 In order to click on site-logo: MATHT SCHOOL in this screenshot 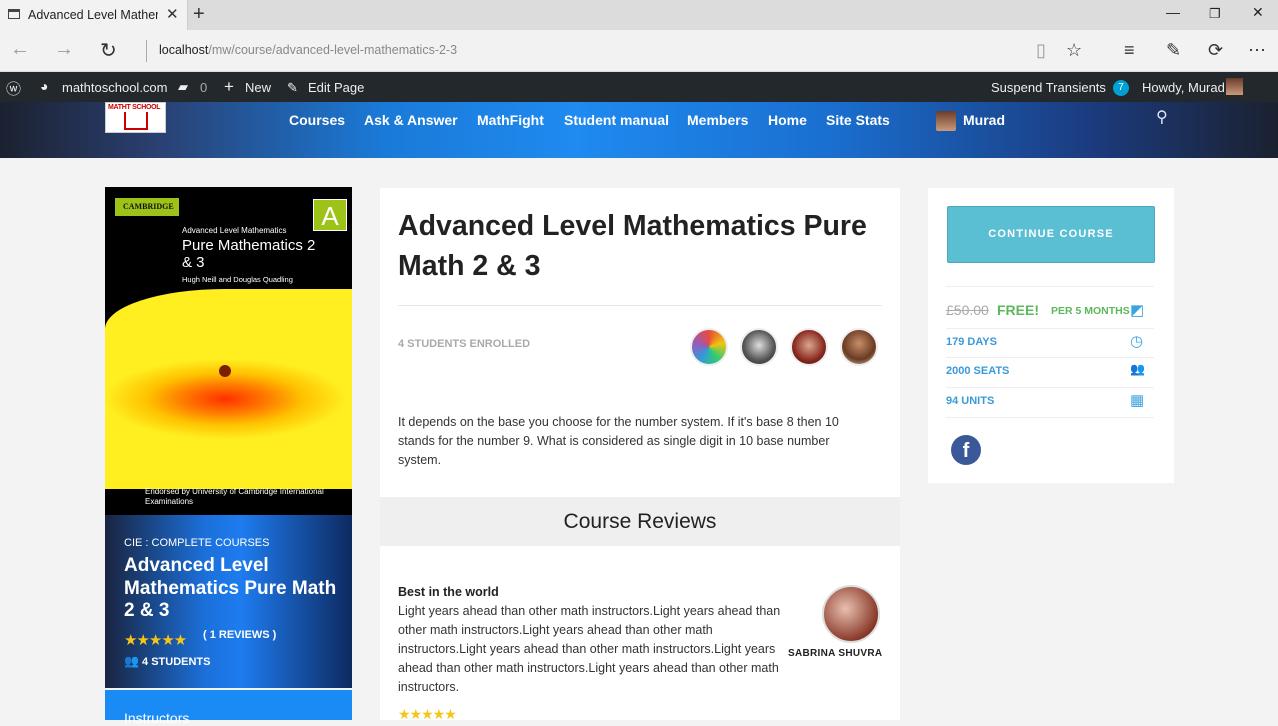, I will do `click(135, 117)`.